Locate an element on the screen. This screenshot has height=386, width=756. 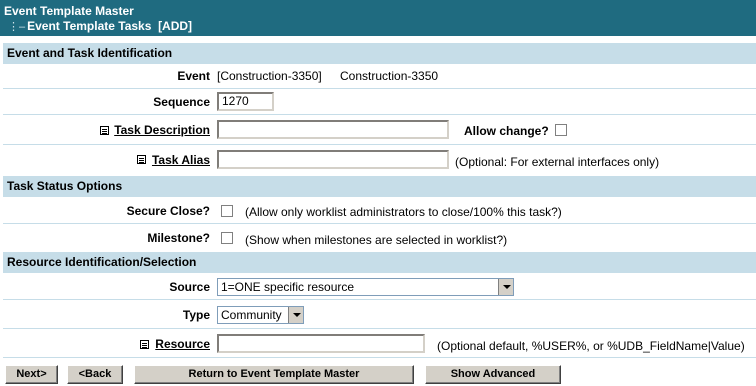
type-row: Type Community is located at coordinates (379, 313).